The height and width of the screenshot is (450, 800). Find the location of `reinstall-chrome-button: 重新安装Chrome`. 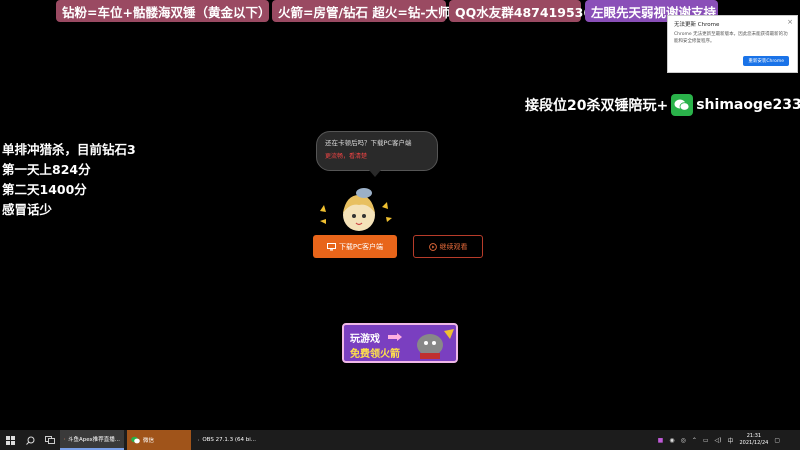

reinstall-chrome-button: 重新安装Chrome is located at coordinates (766, 61).